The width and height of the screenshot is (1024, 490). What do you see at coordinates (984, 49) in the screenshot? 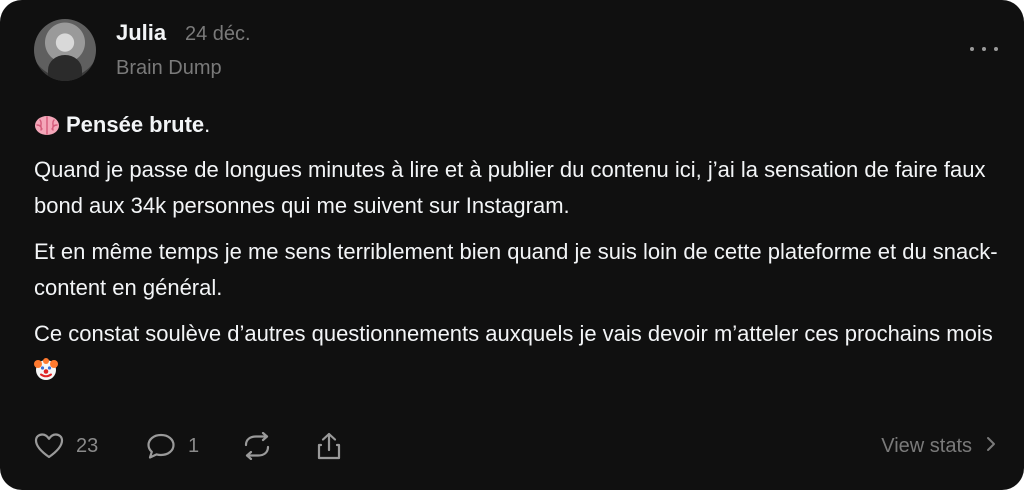
I see `more-options-icon` at bounding box center [984, 49].